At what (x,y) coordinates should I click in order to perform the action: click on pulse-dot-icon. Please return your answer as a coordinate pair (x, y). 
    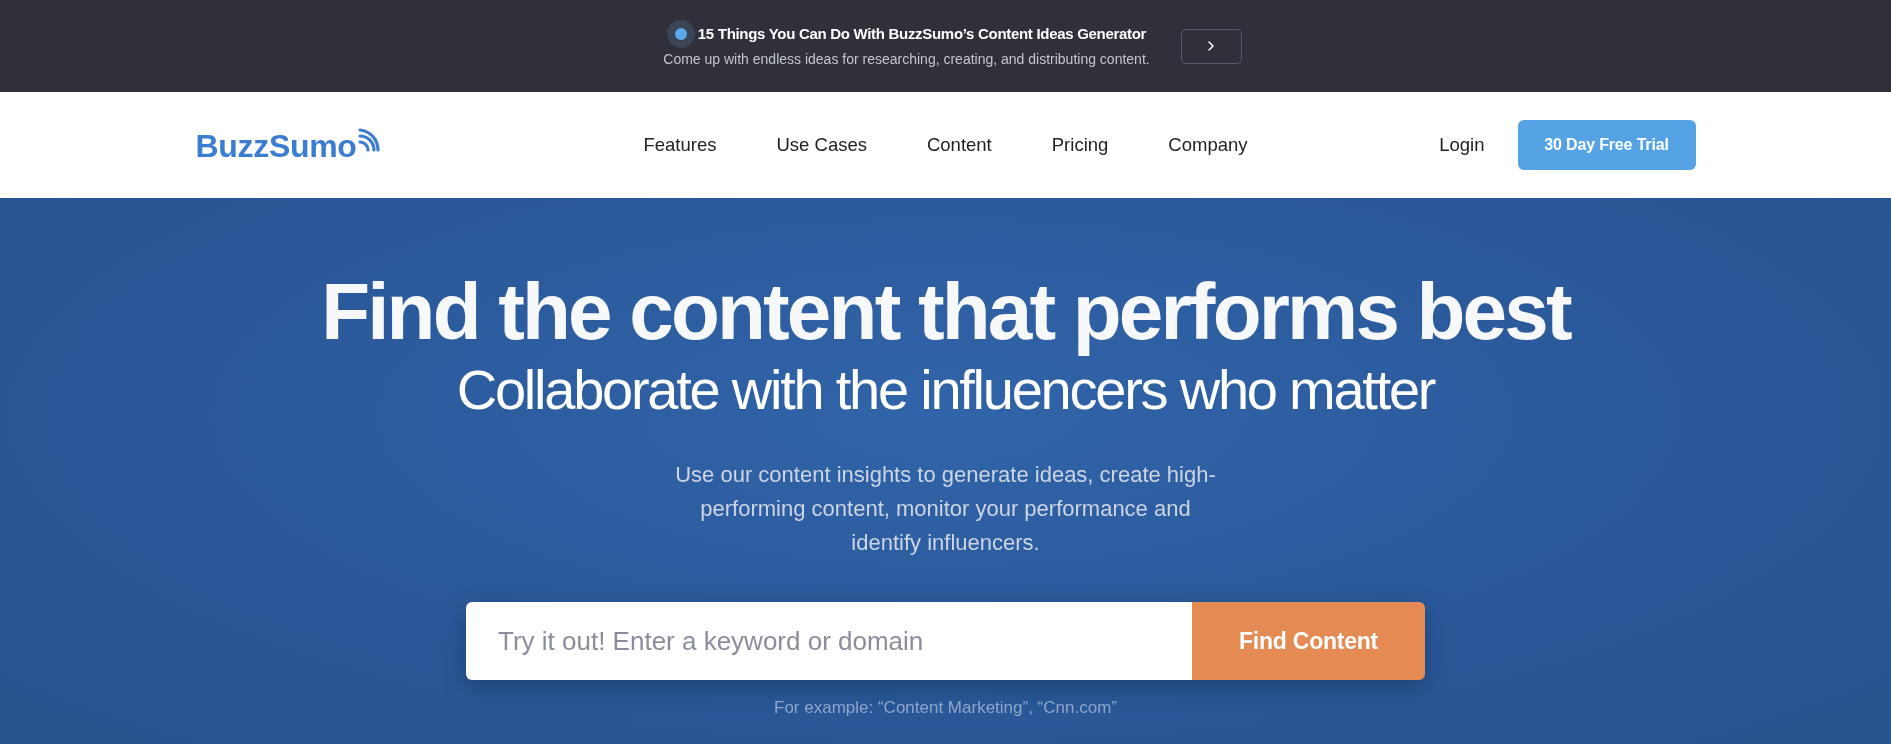
    Looking at the image, I should click on (680, 34).